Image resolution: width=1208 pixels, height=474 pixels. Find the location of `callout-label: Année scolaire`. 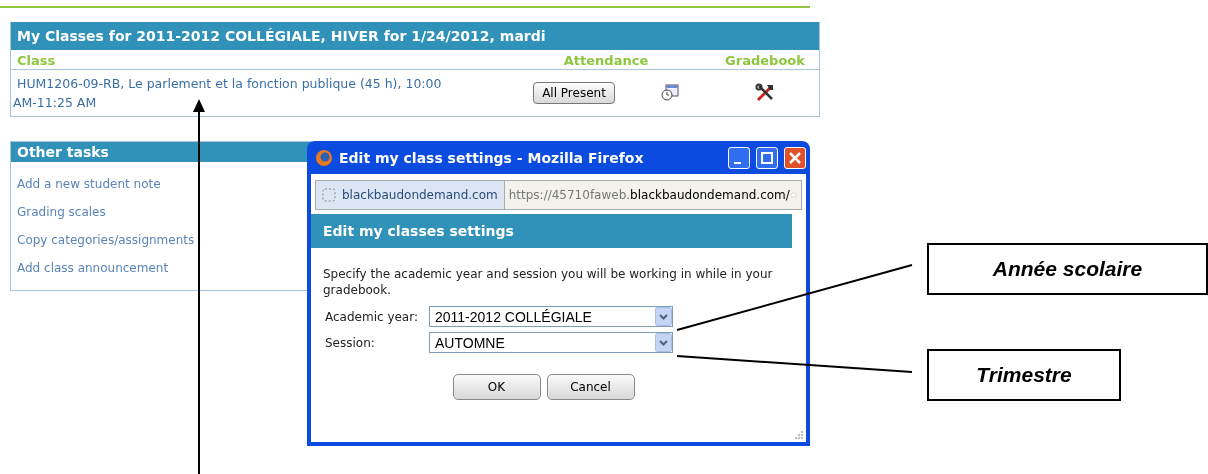

callout-label: Année scolaire is located at coordinates (1067, 269).